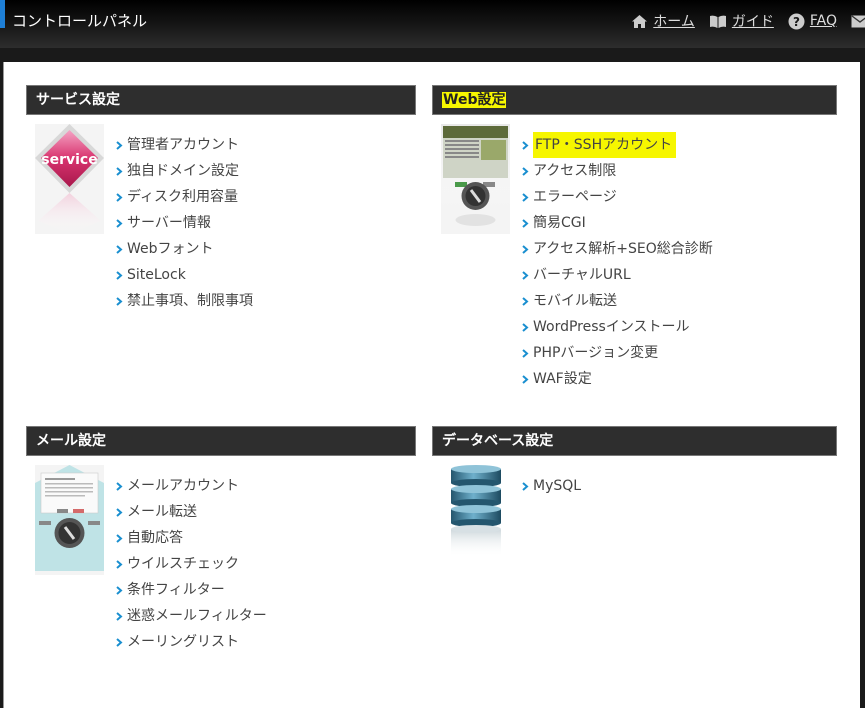  Describe the element at coordinates (616, 353) in the screenshot. I see `link-php-version: PHPバージョン変更` at that location.